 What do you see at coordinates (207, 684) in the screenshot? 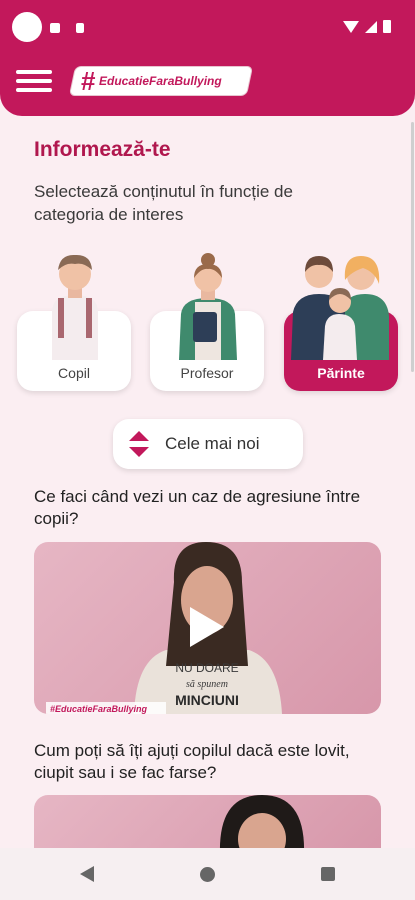
I see `shirt-text-2: să spunem` at bounding box center [207, 684].